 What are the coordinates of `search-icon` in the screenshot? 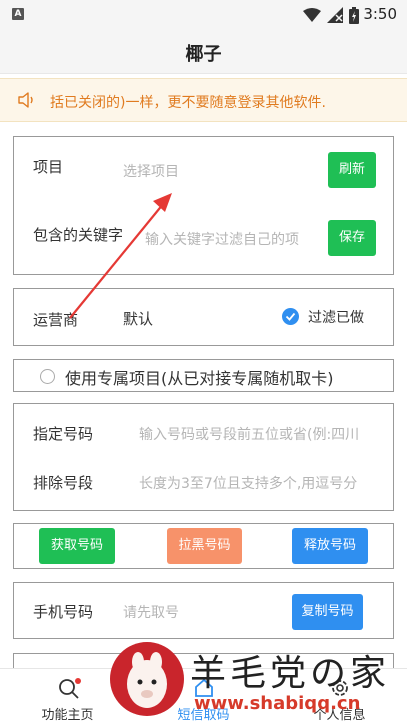 It's located at (70, 688).